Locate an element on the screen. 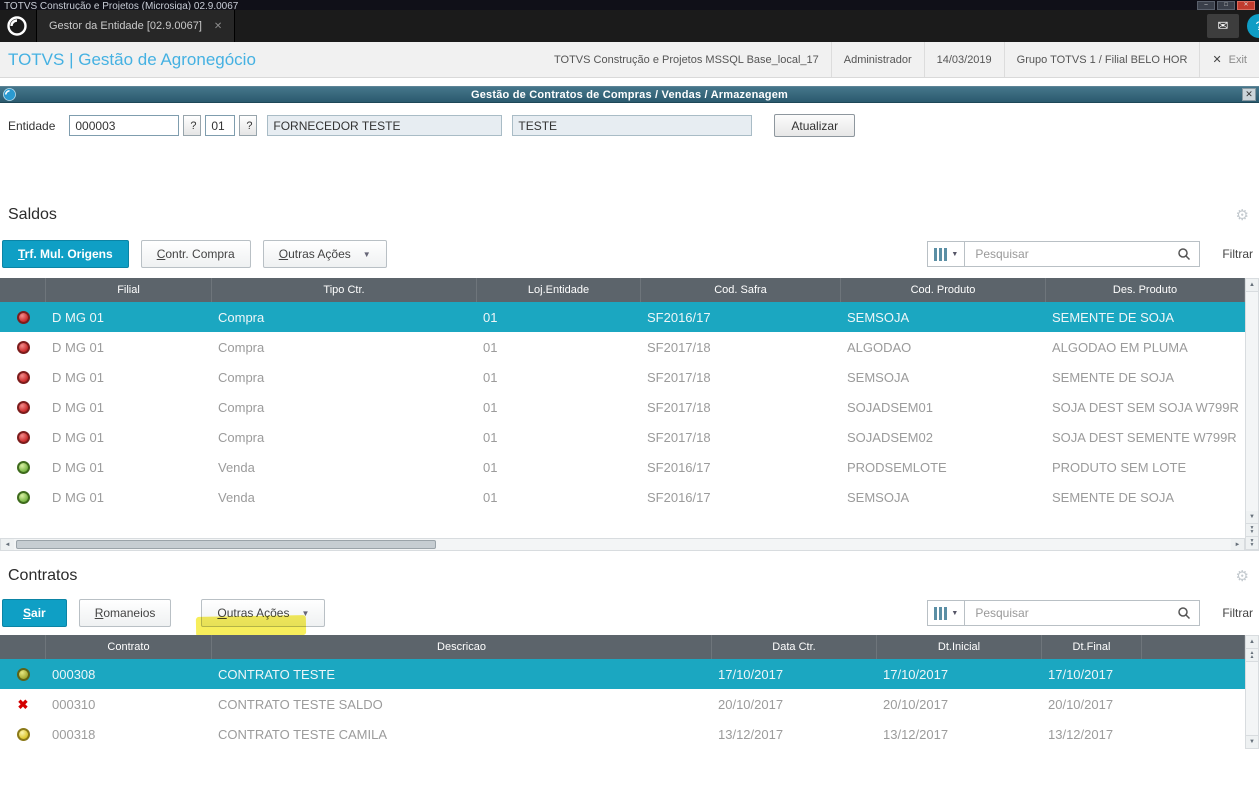 The height and width of the screenshot is (803, 1259). contratos-columns-config-button: ▼ is located at coordinates (946, 613).